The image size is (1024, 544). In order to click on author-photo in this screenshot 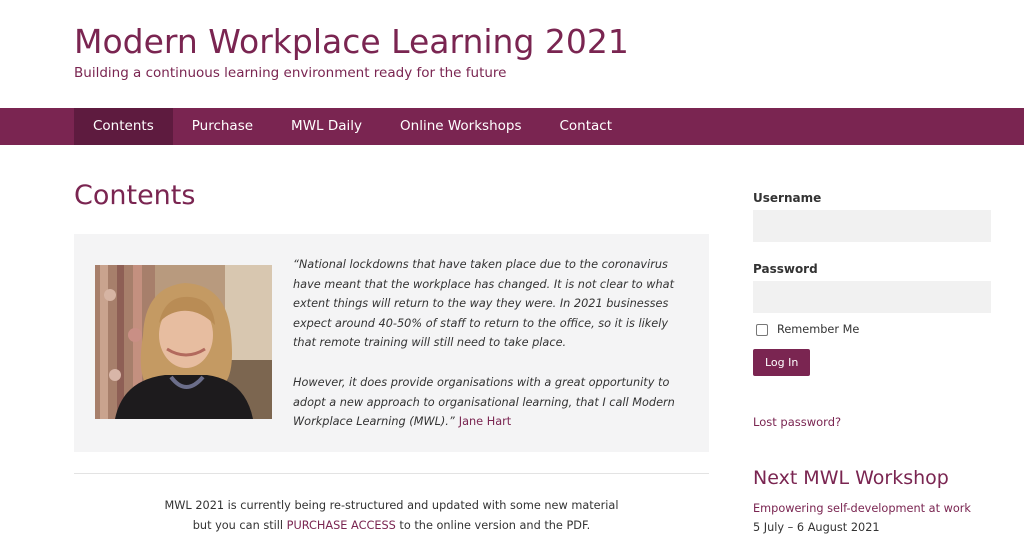, I will do `click(183, 342)`.